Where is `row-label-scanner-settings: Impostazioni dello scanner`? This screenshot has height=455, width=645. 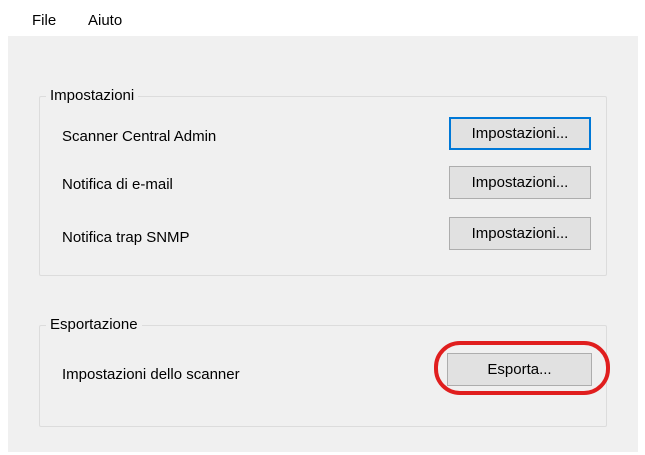 row-label-scanner-settings: Impostazioni dello scanner is located at coordinates (151, 374).